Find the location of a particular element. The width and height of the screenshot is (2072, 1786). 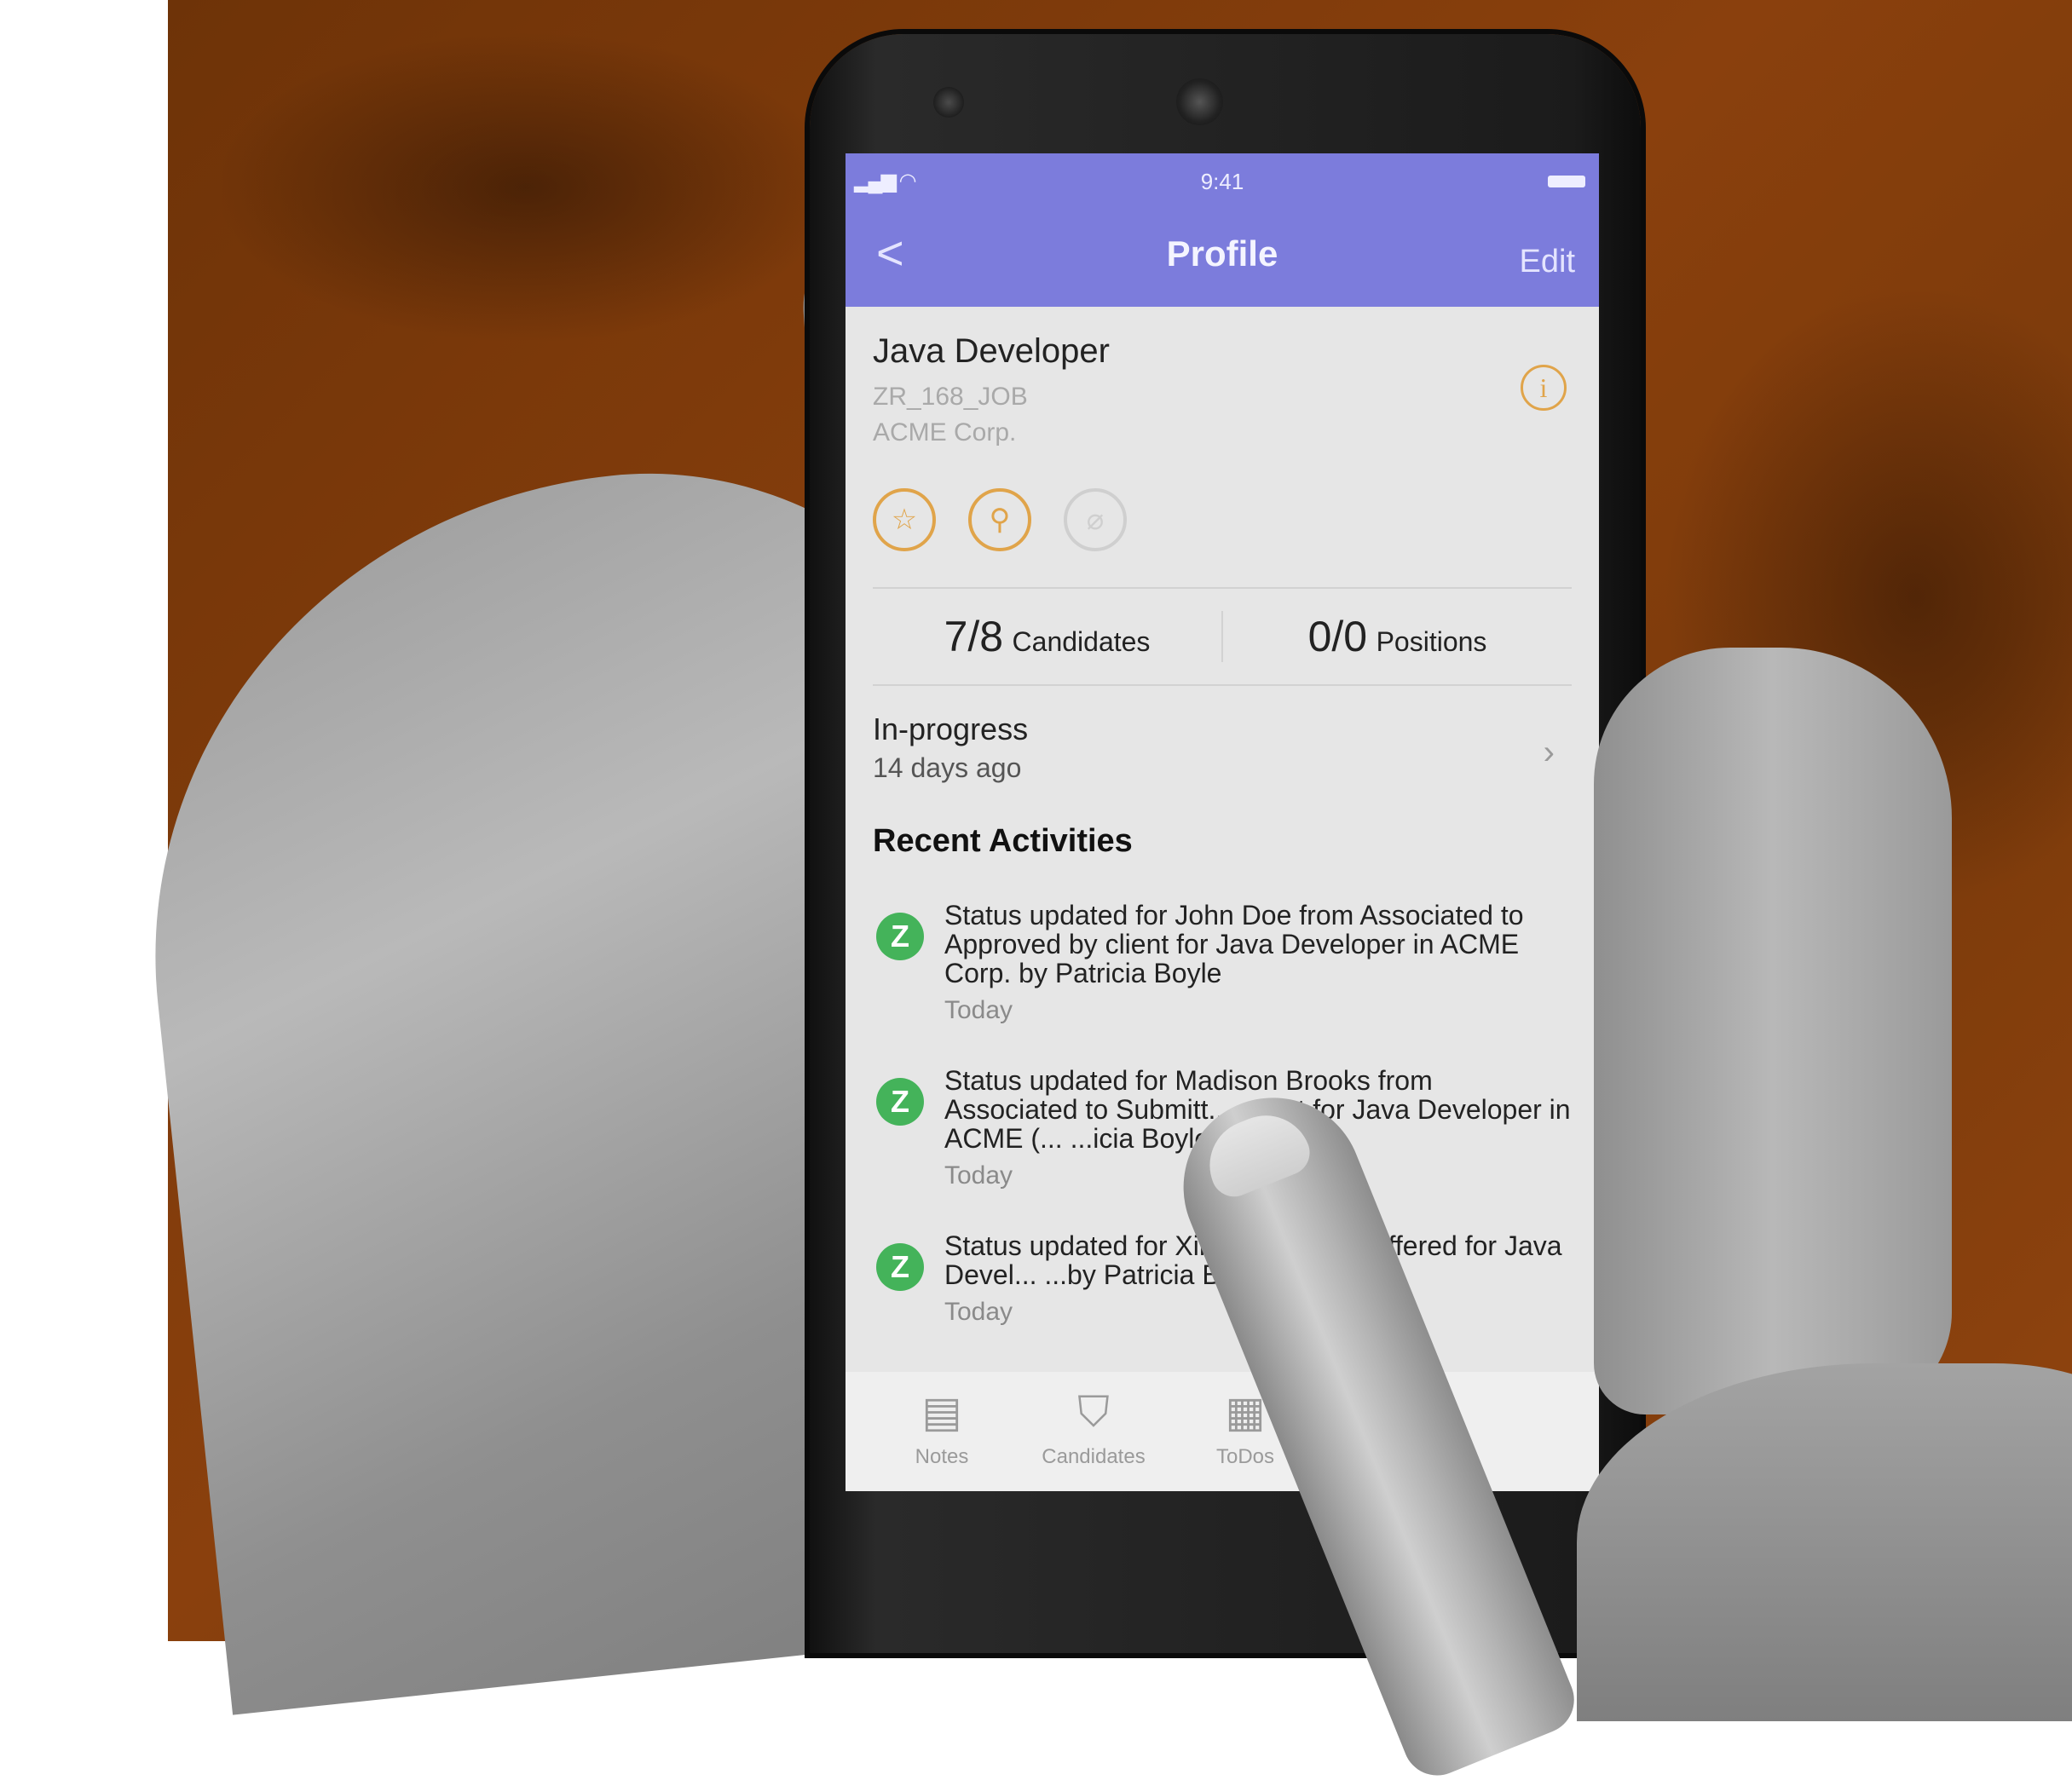

edit-button: Edit is located at coordinates (1547, 262).